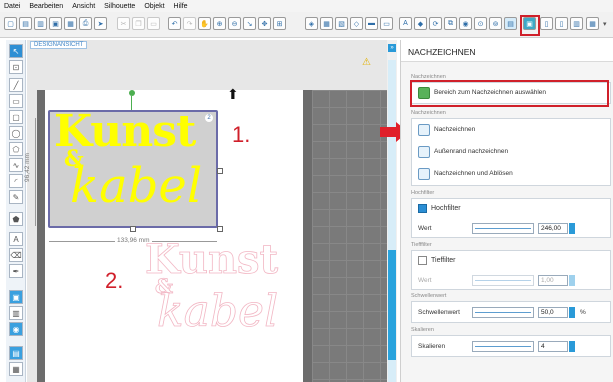 Image resolution: width=613 pixels, height=382 pixels. Describe the element at coordinates (70, 23) in the screenshot. I see `library-icon: ▦` at that location.